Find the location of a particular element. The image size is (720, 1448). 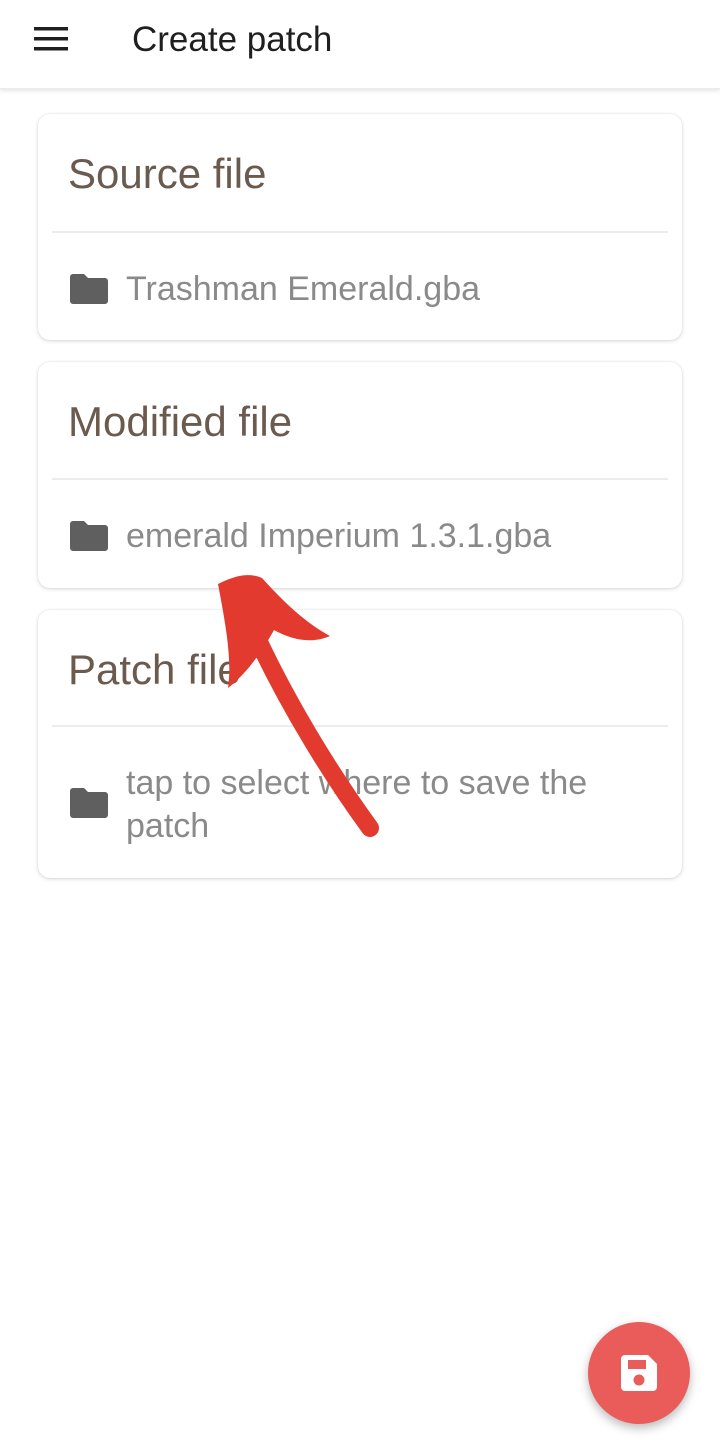

source-file-name: Trashman Emerald.gba is located at coordinates (303, 289).